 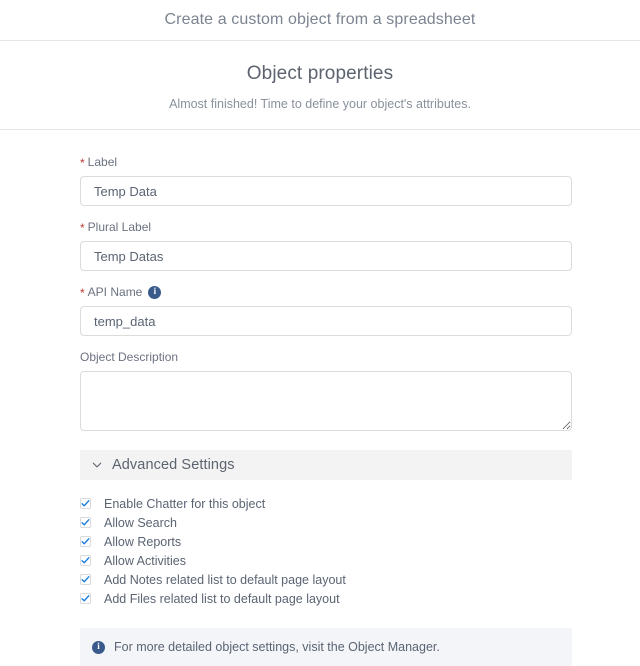 What do you see at coordinates (102, 162) in the screenshot?
I see `label-field-label-text: Label` at bounding box center [102, 162].